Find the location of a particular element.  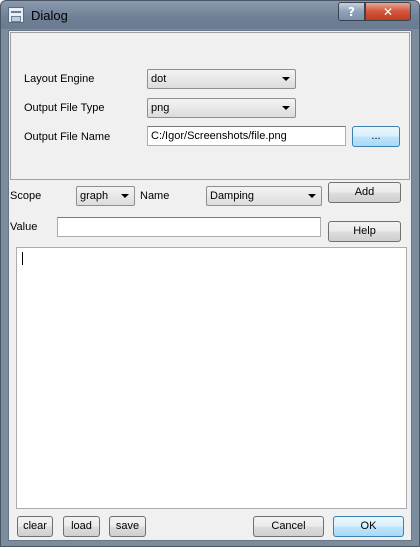

app-icon is located at coordinates (16, 15).